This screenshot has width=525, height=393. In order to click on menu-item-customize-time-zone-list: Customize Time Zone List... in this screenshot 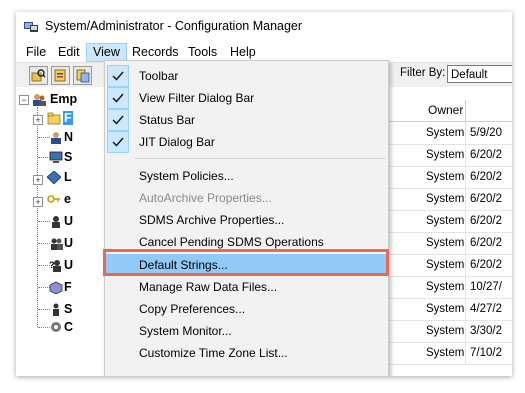, I will do `click(246, 353)`.